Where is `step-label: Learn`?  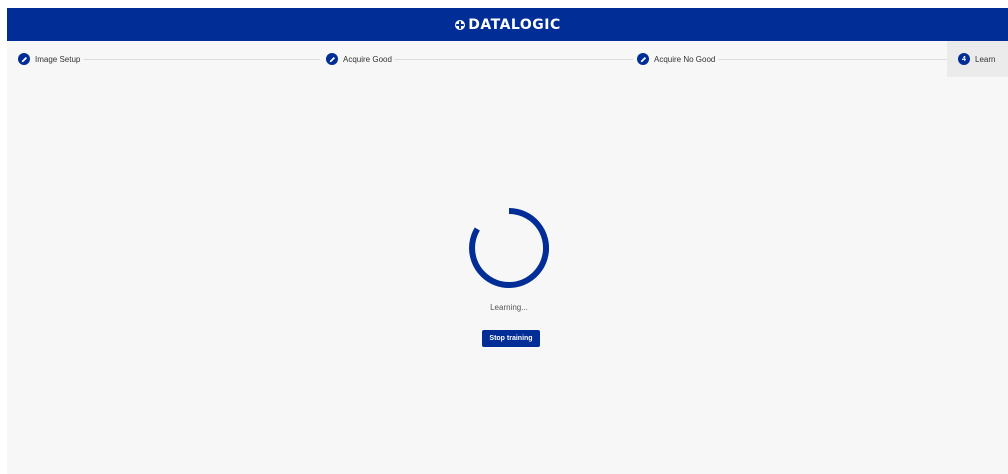 step-label: Learn is located at coordinates (985, 59).